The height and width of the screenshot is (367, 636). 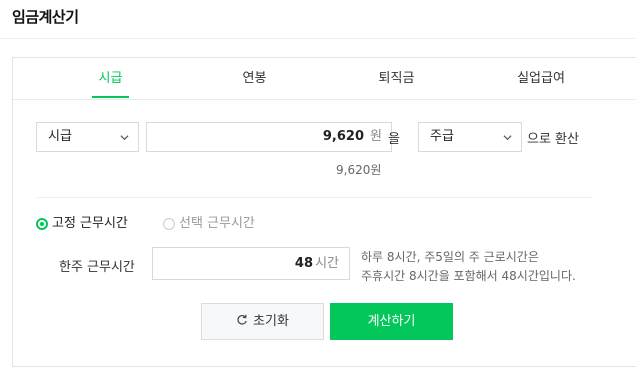 I want to click on weekly-hours-label: 한주 근무시간, so click(x=97, y=267).